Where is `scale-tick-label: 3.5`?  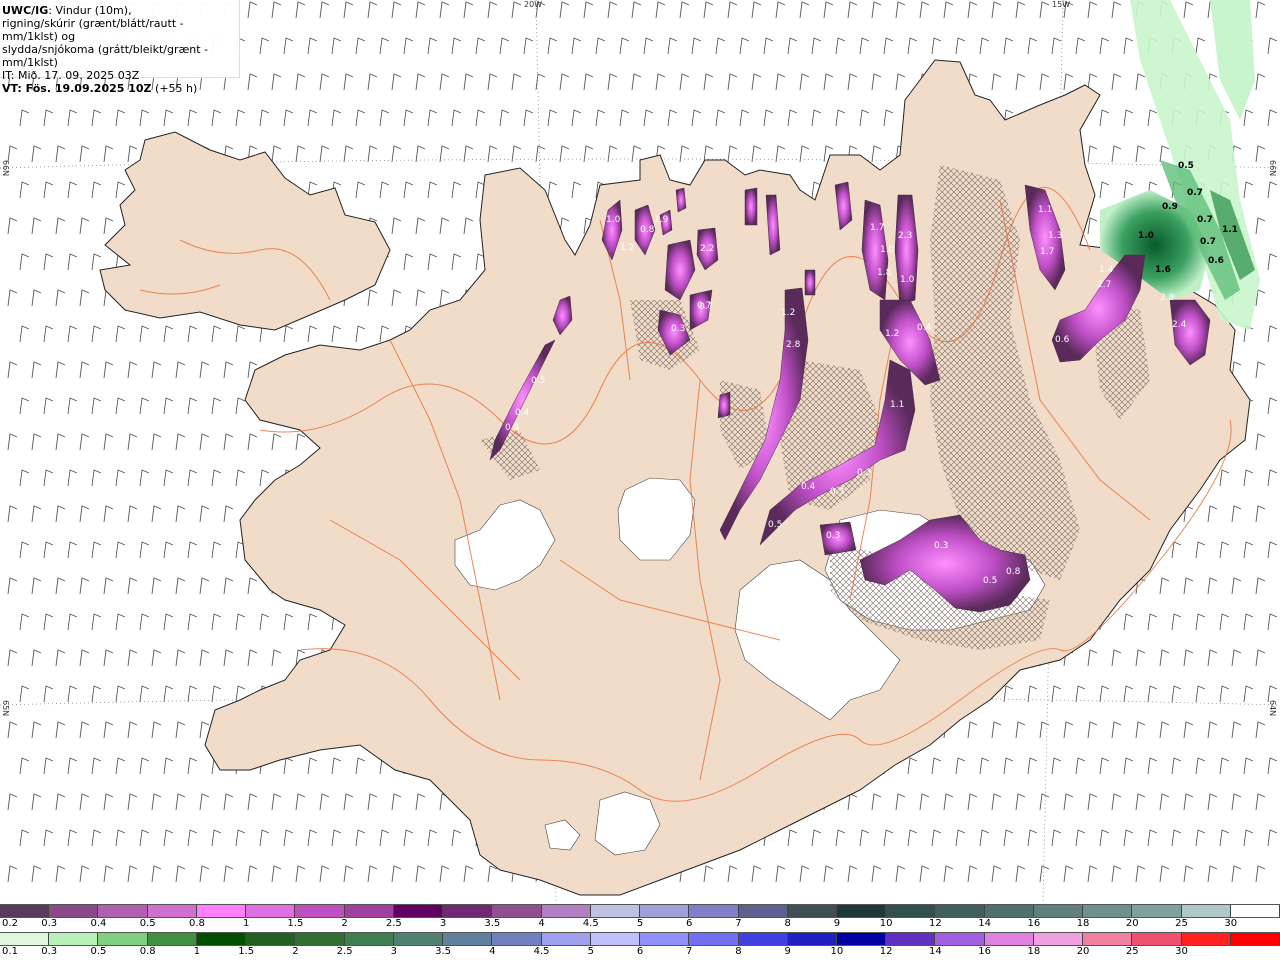
scale-tick-label: 3.5 is located at coordinates (492, 923).